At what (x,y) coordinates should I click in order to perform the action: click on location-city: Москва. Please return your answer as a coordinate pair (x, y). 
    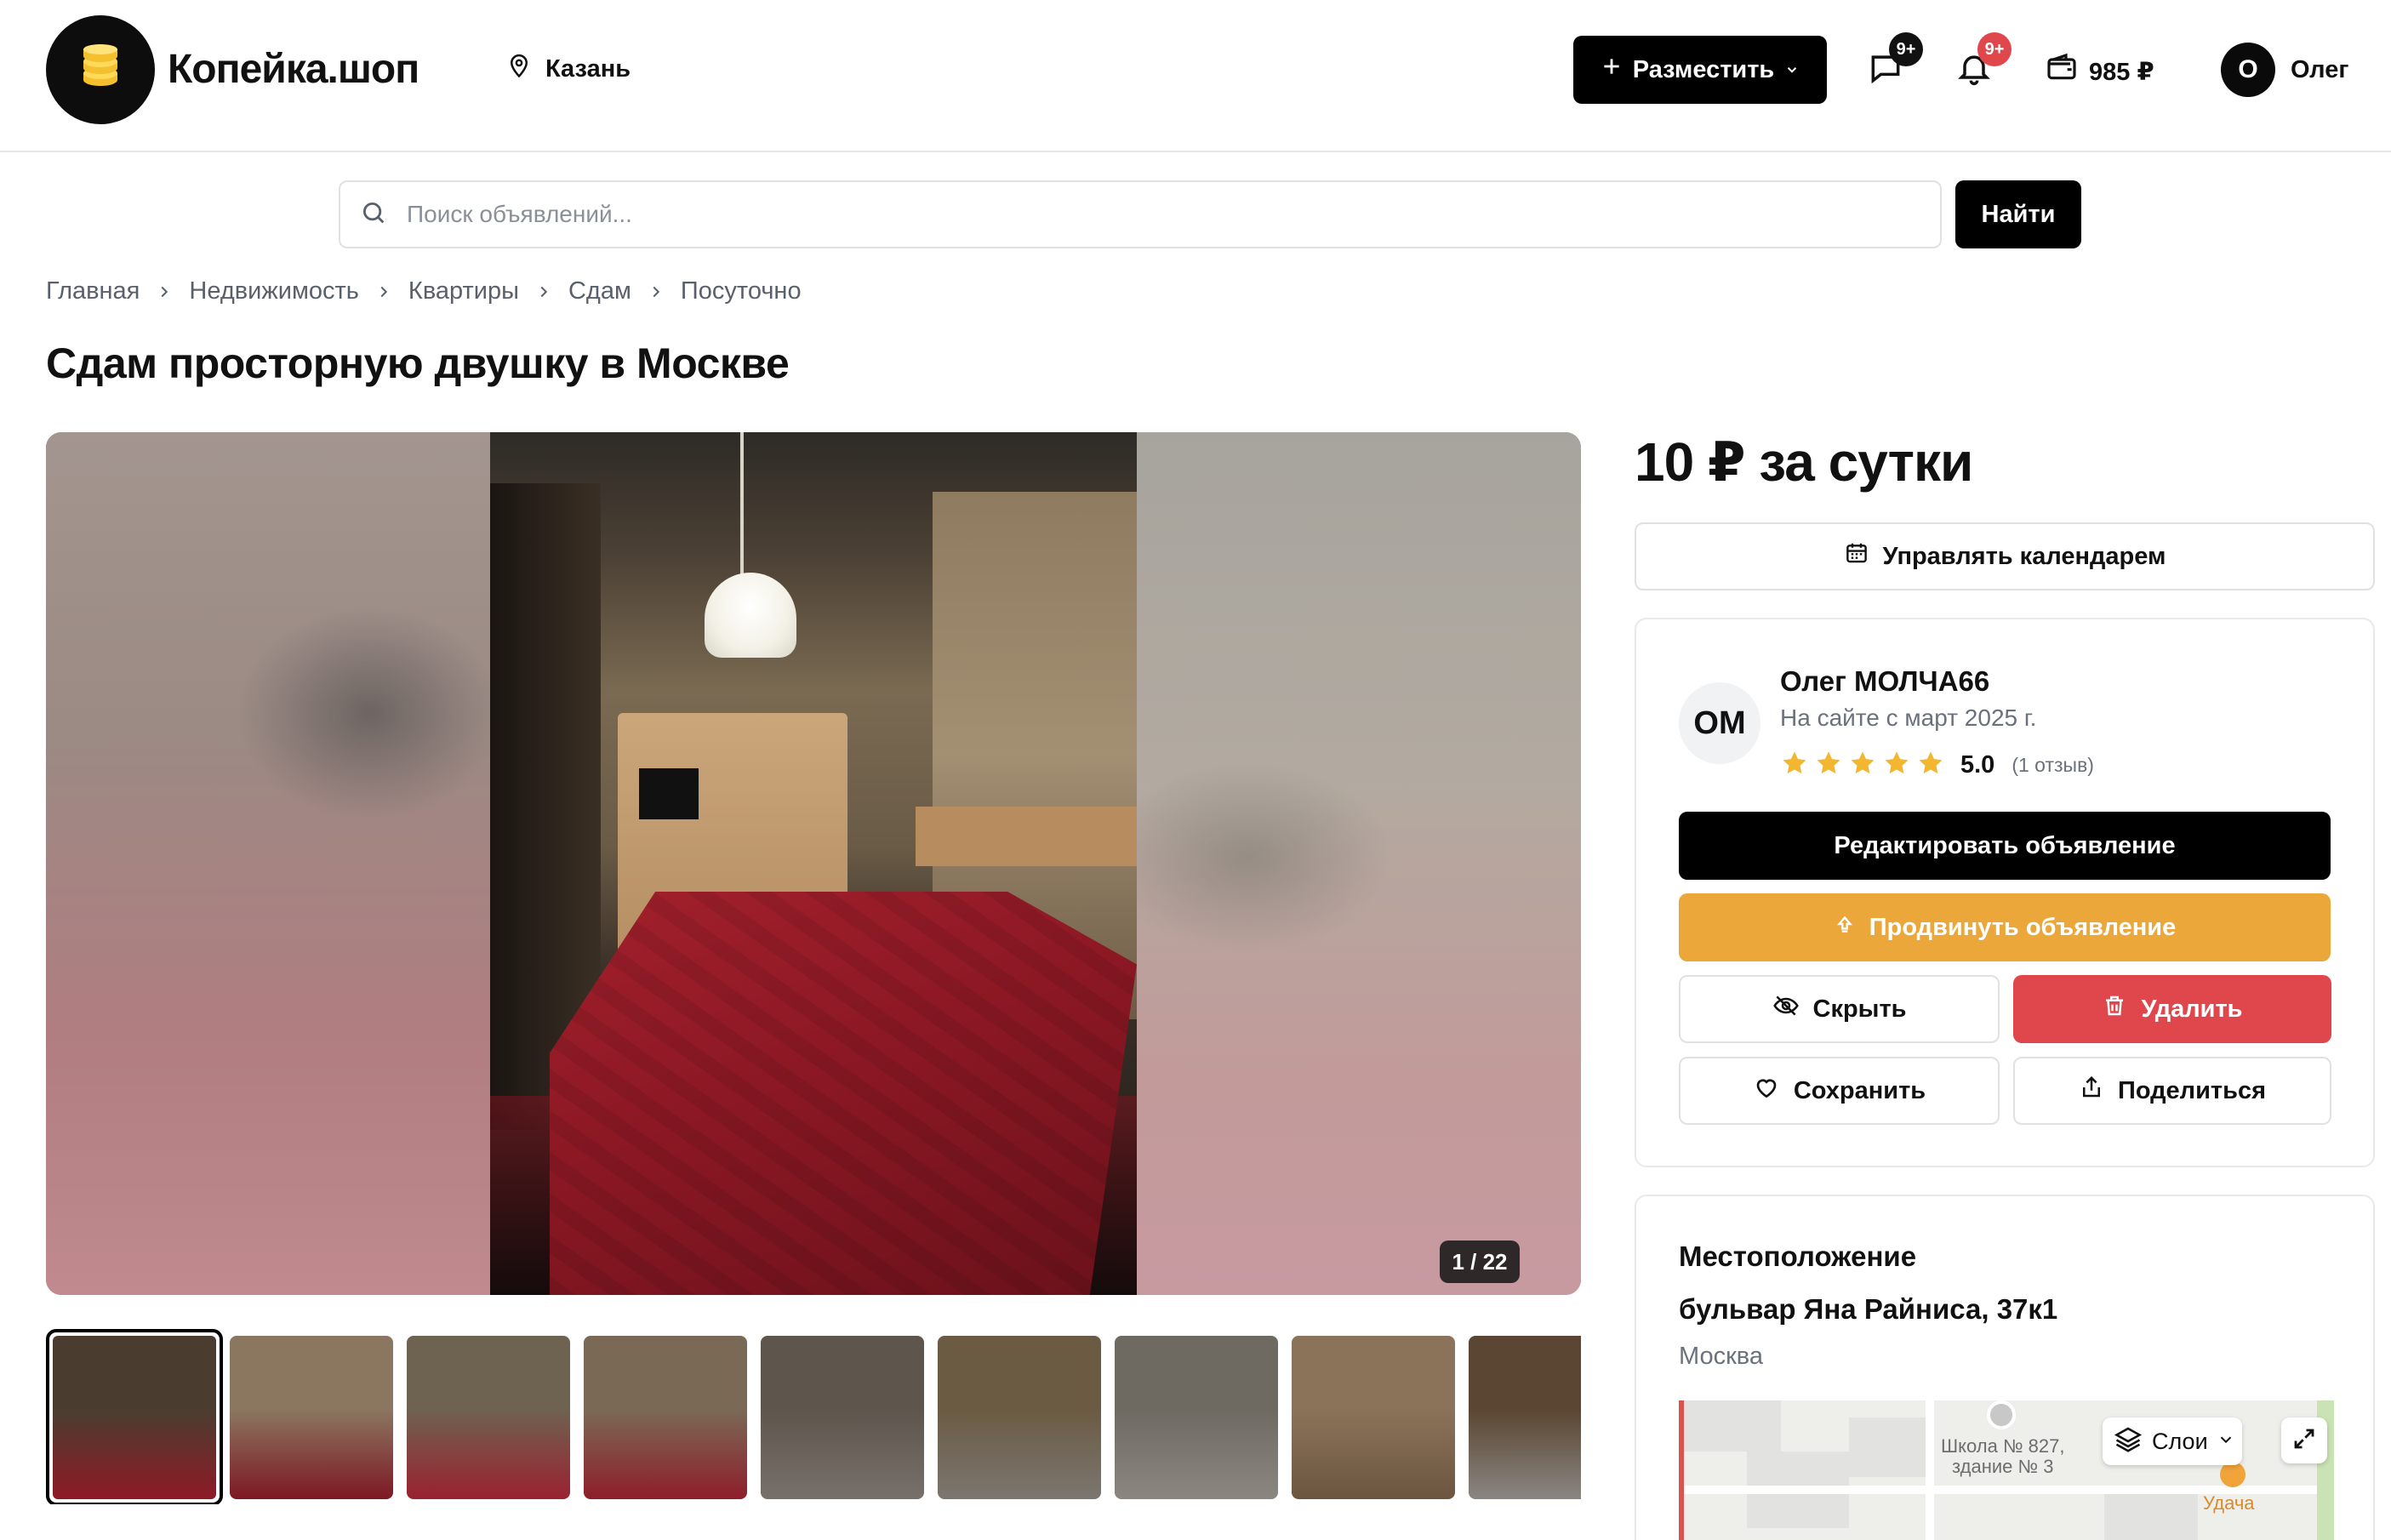
    Looking at the image, I should click on (1722, 1356).